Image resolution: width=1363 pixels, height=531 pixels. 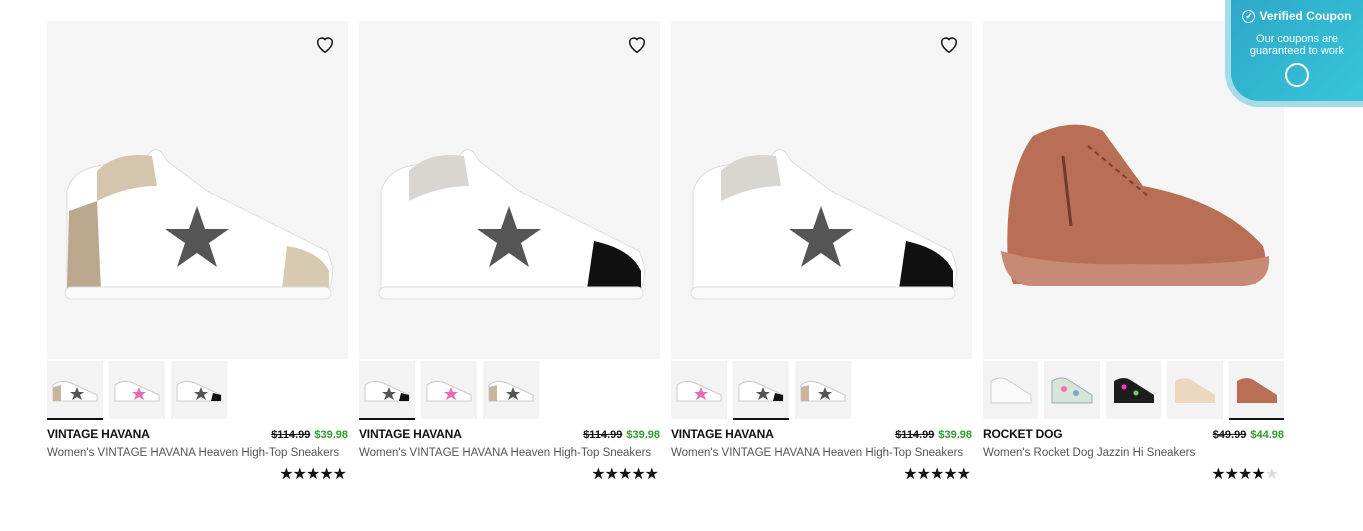 What do you see at coordinates (1297, 75) in the screenshot?
I see `coupon-logo-icon` at bounding box center [1297, 75].